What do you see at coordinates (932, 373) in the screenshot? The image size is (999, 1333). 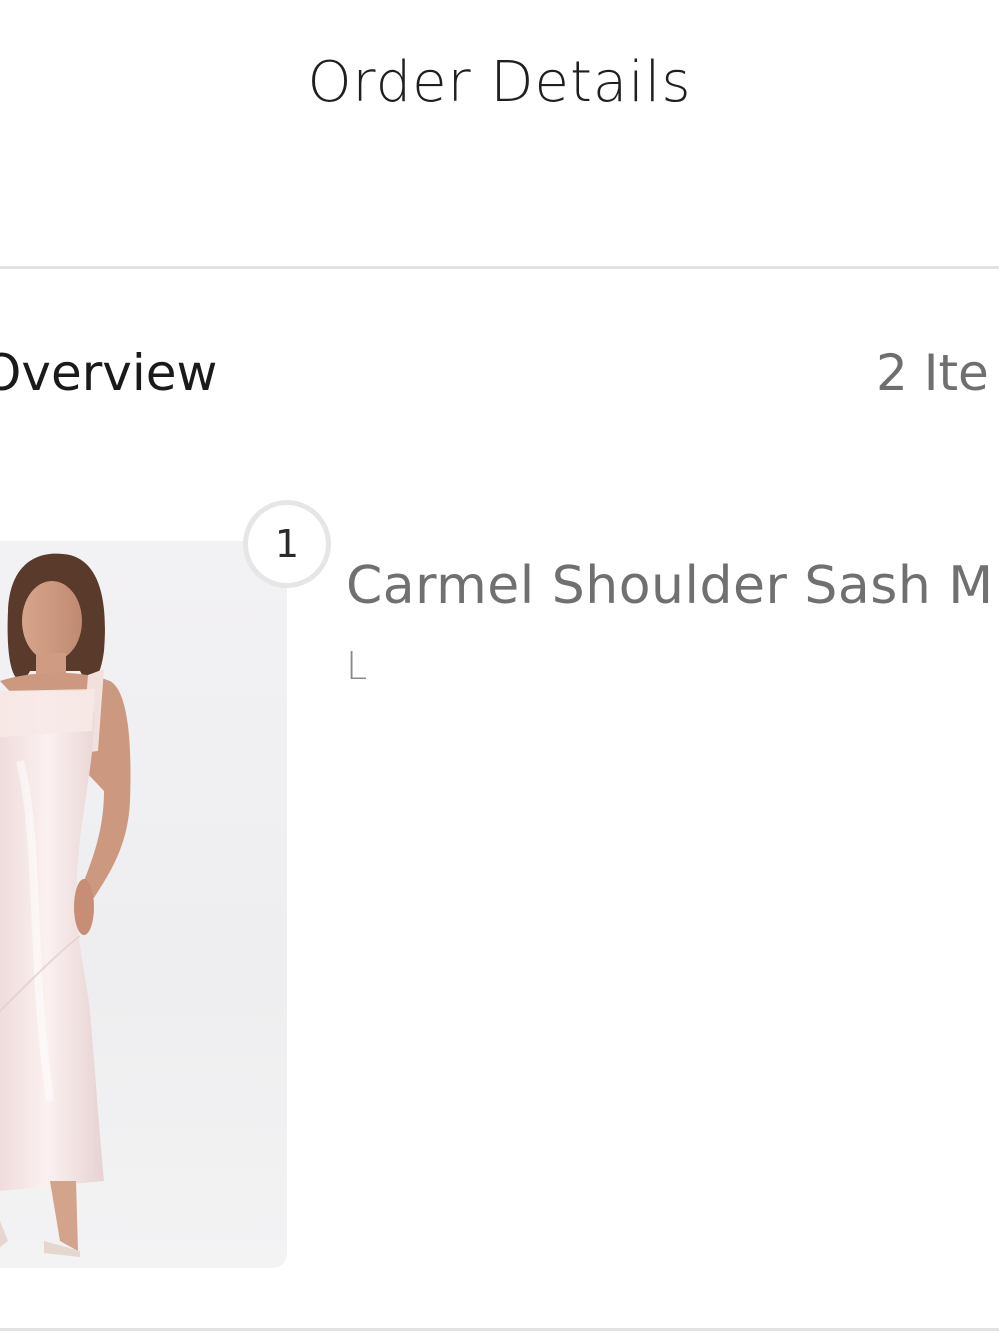 I see `item-count: 2 Ite` at bounding box center [932, 373].